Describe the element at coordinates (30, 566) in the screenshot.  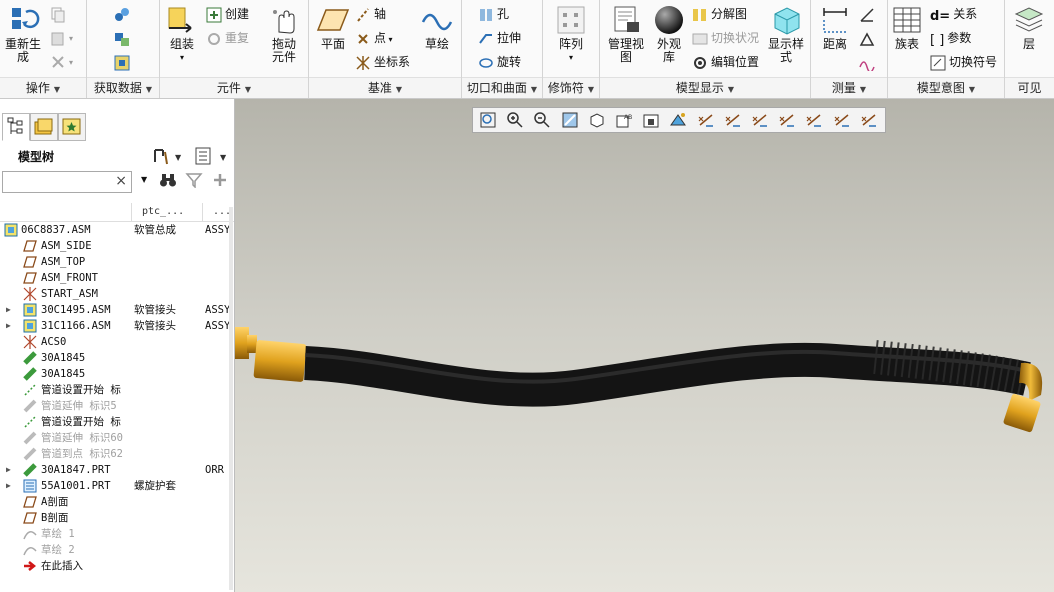
I see `insert-here-arrow-icon` at that location.